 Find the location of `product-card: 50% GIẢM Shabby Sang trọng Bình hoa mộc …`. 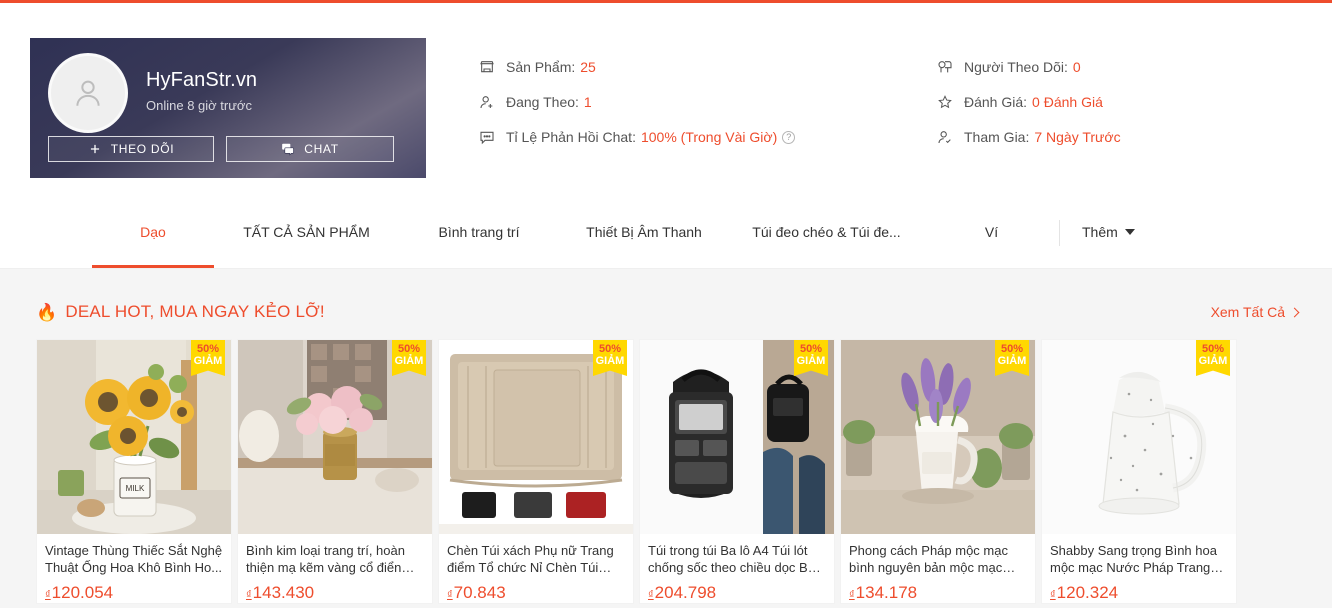

product-card: 50% GIẢM Shabby Sang trọng Bình hoa mộc … is located at coordinates (1139, 471).